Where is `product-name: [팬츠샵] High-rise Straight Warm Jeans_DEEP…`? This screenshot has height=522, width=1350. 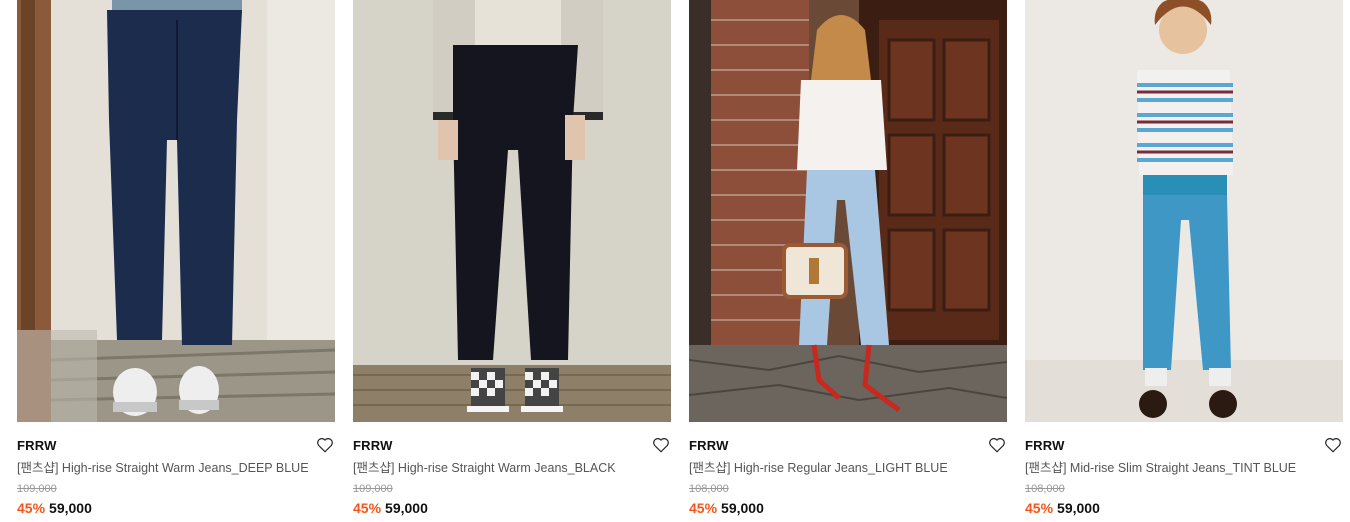 product-name: [팬츠샵] High-rise Straight Warm Jeans_DEEP… is located at coordinates (176, 468).